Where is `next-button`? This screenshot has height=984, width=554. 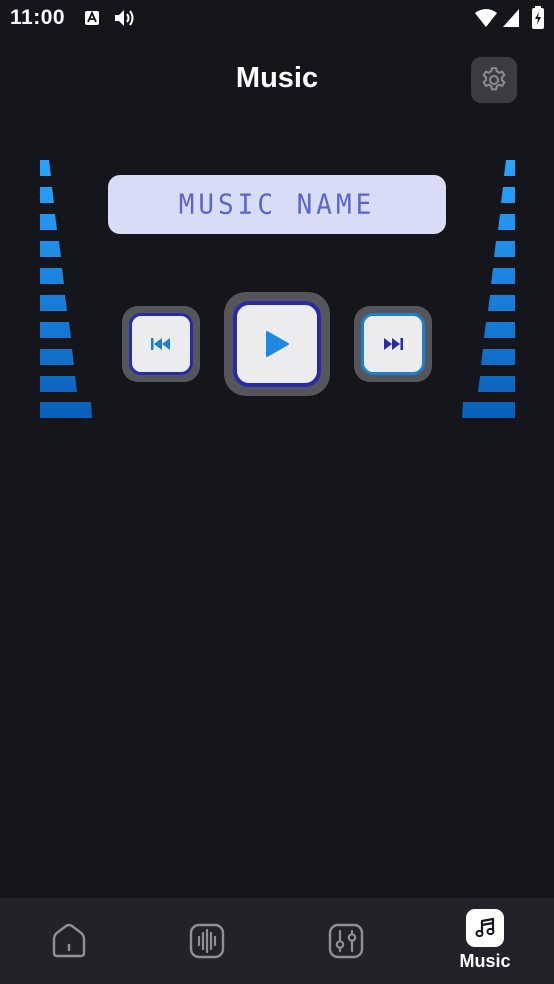
next-button is located at coordinates (393, 344).